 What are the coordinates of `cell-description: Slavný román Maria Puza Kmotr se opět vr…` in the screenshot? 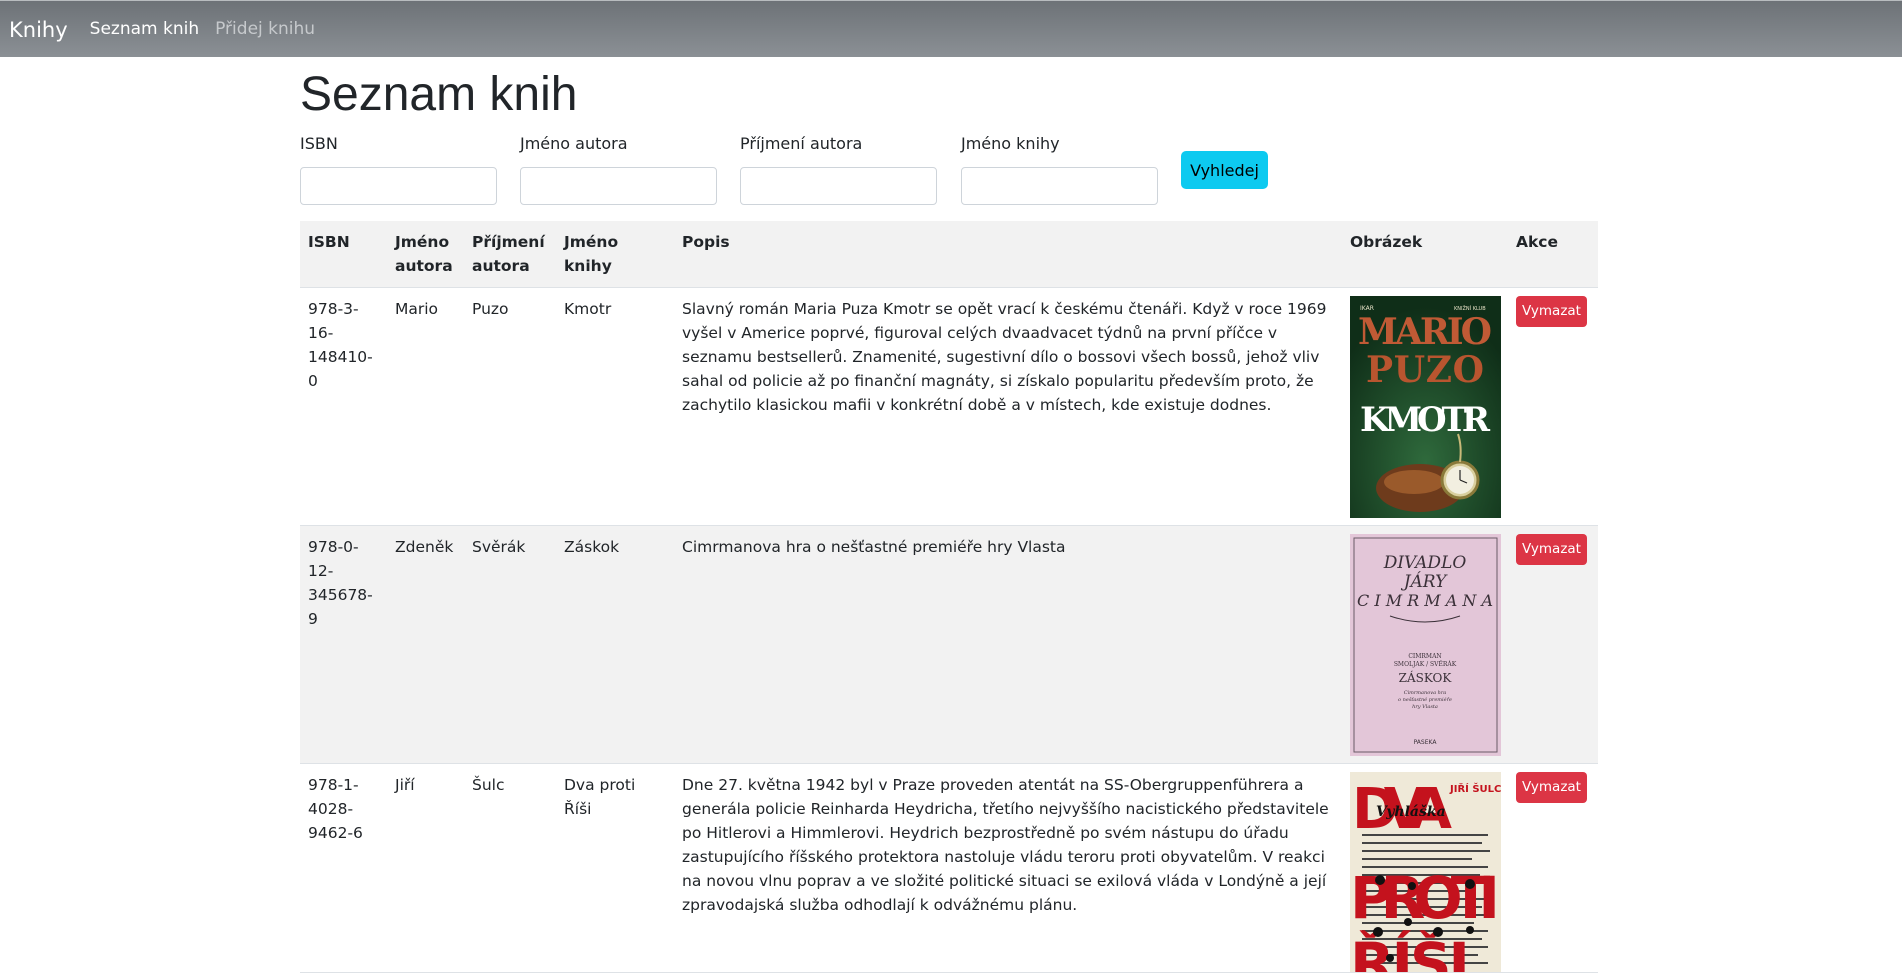 It's located at (1008, 406).